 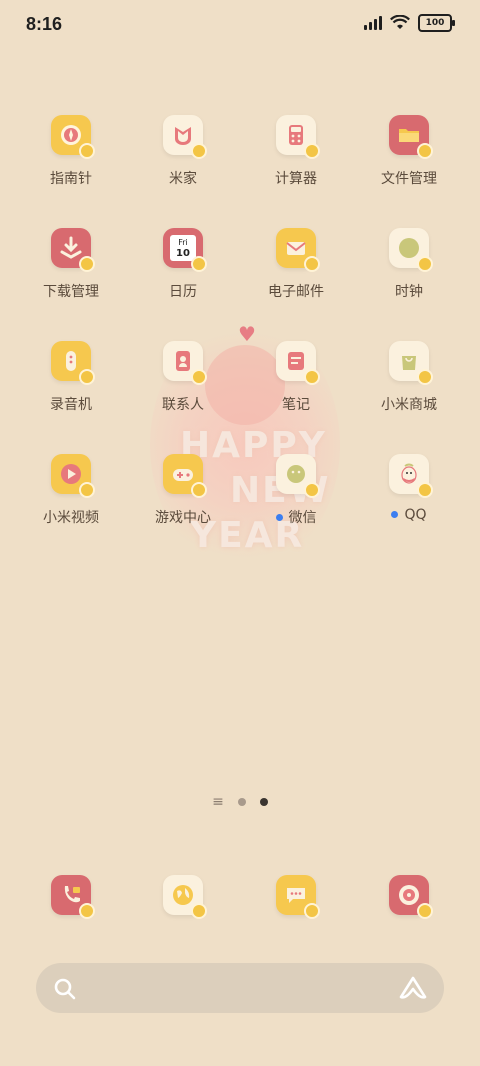 I want to click on dock-music, so click(x=409, y=894).